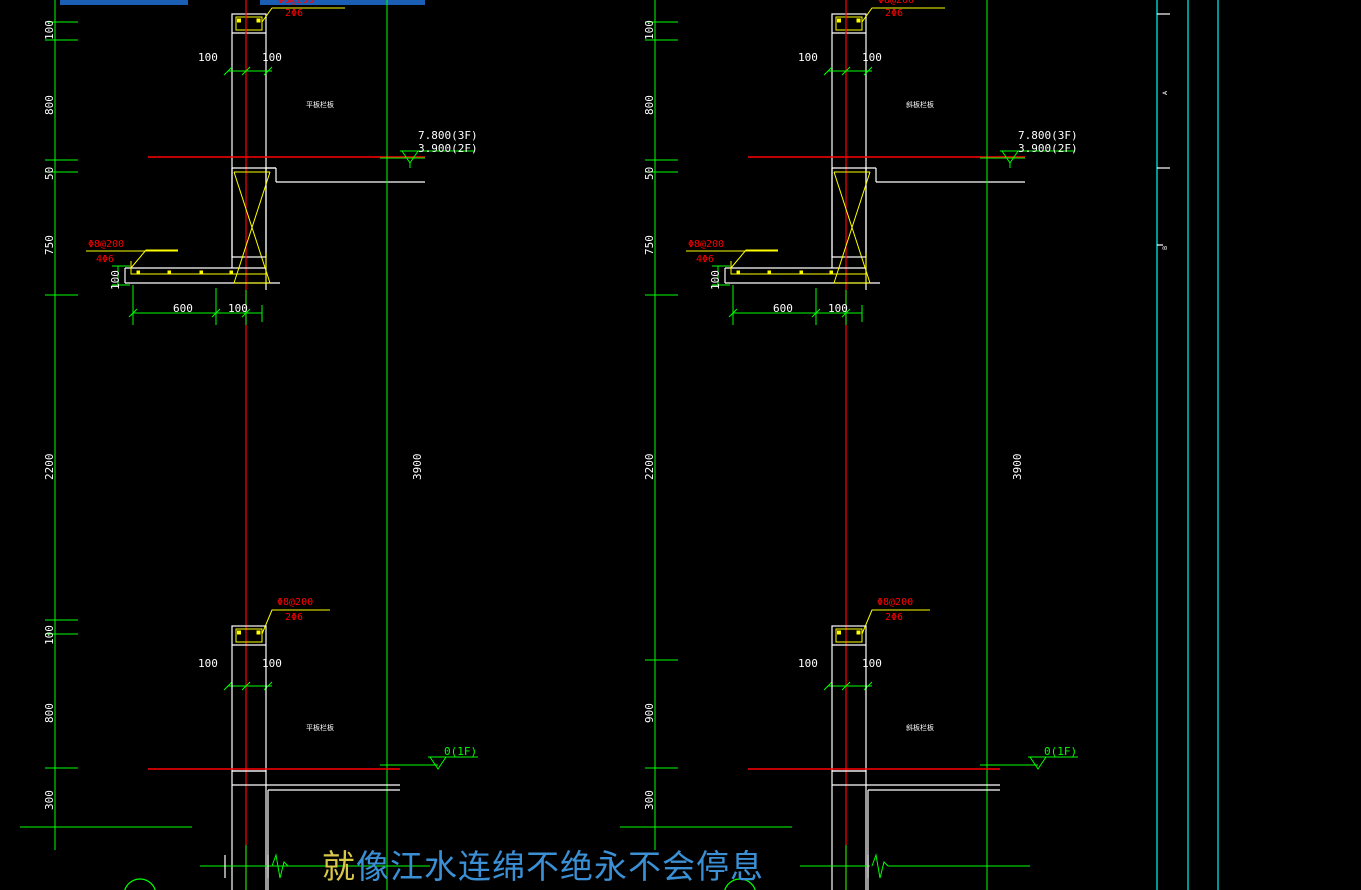 The width and height of the screenshot is (1361, 890). Describe the element at coordinates (49, 245) in the screenshot. I see `left-dim-750: 750` at that location.